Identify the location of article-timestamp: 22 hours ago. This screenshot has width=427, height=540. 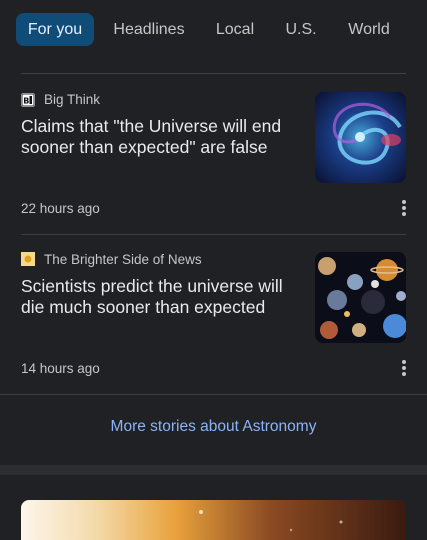
(60, 208).